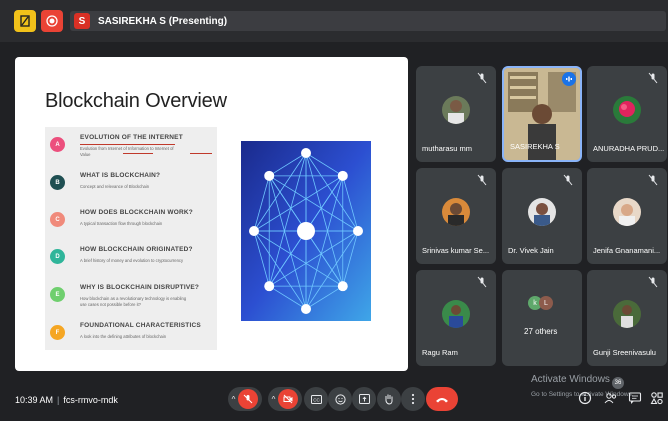 The width and height of the screenshot is (668, 421). I want to click on chat-icon, so click(635, 398).